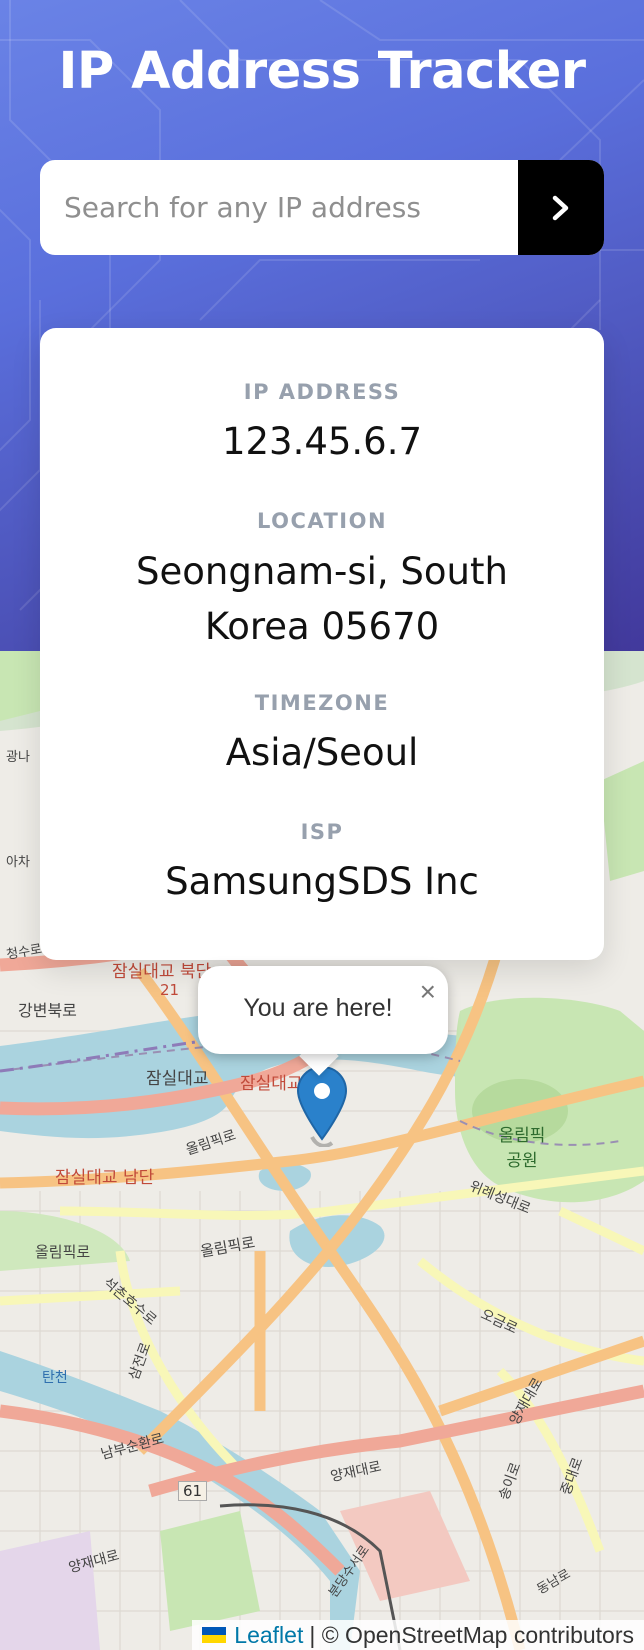 This screenshot has width=644, height=1650. What do you see at coordinates (268, 1635) in the screenshot?
I see `leaflet-link: Leaflet` at bounding box center [268, 1635].